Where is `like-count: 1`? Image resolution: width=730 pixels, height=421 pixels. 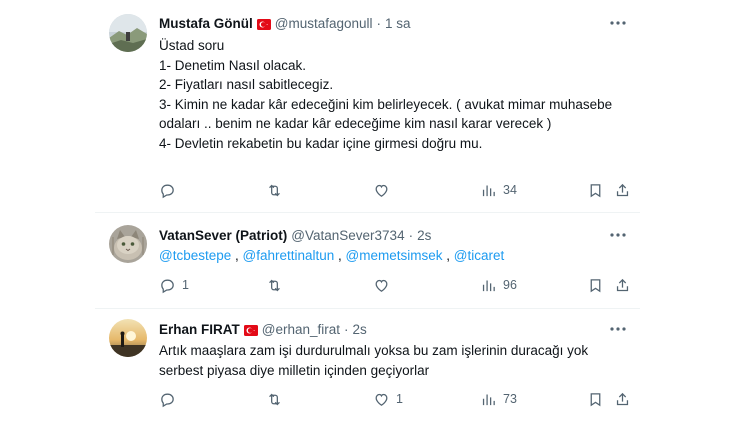
like-count: 1 is located at coordinates (399, 399).